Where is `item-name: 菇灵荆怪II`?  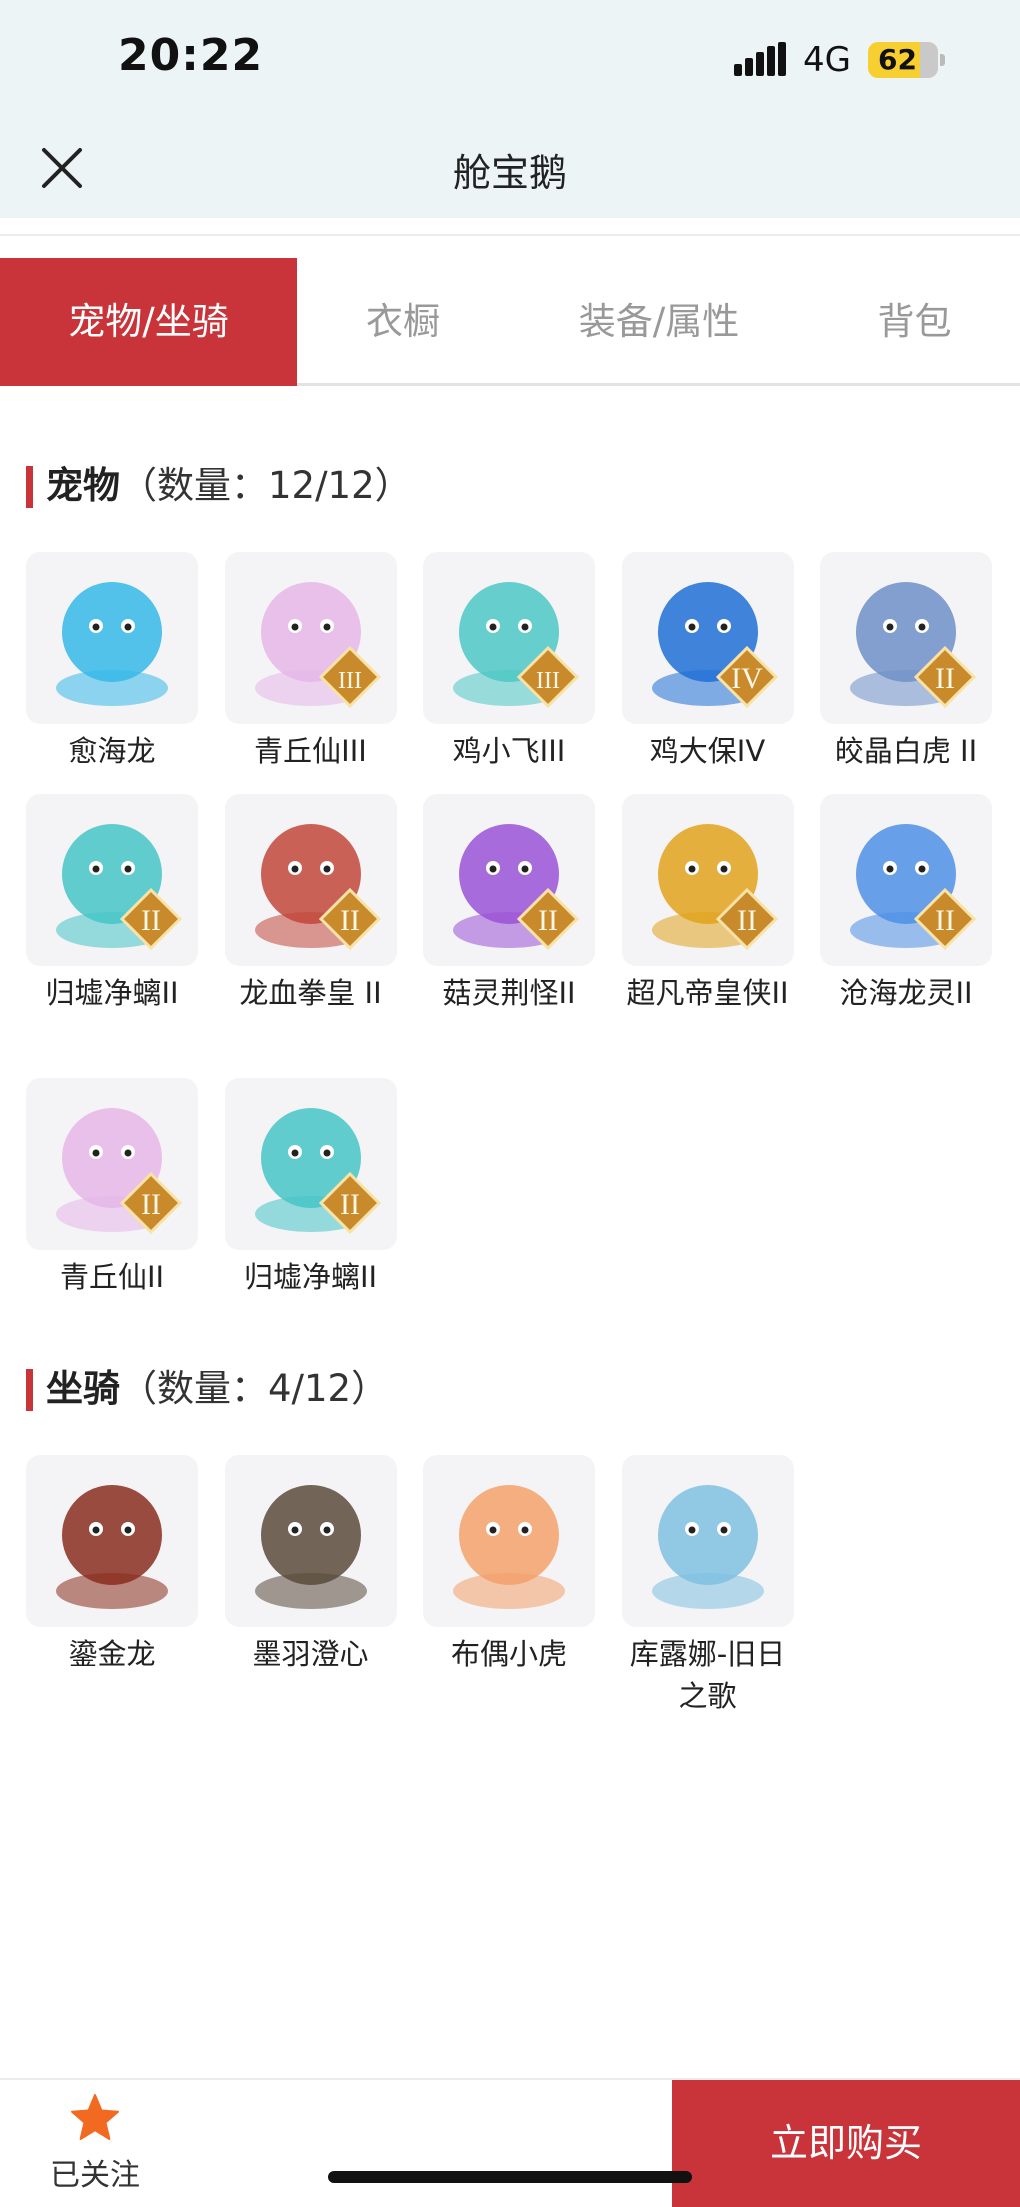
item-name: 菇灵荆怪II is located at coordinates (509, 993).